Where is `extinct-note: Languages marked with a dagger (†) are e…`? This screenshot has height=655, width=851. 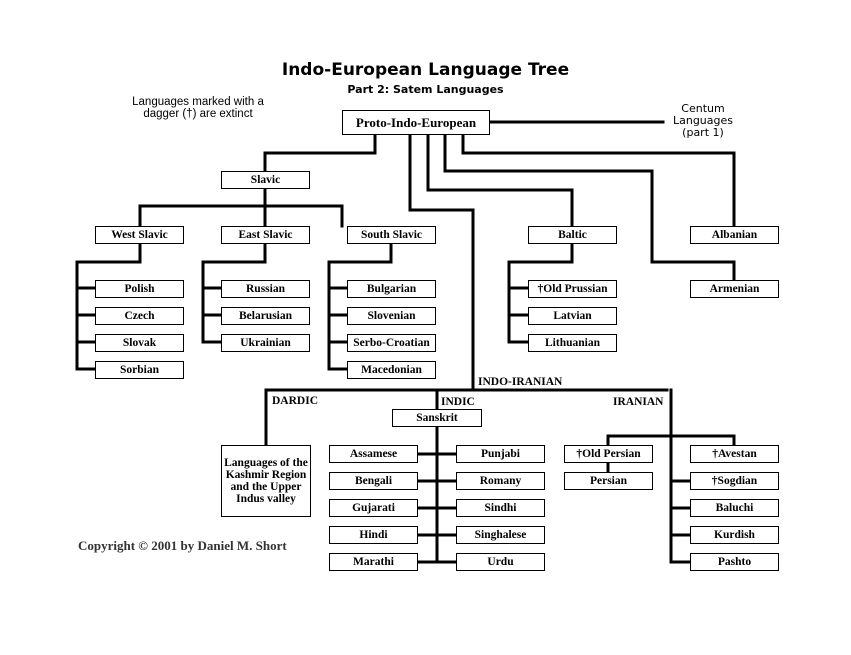
extinct-note: Languages marked with a dagger (†) are e… is located at coordinates (198, 108).